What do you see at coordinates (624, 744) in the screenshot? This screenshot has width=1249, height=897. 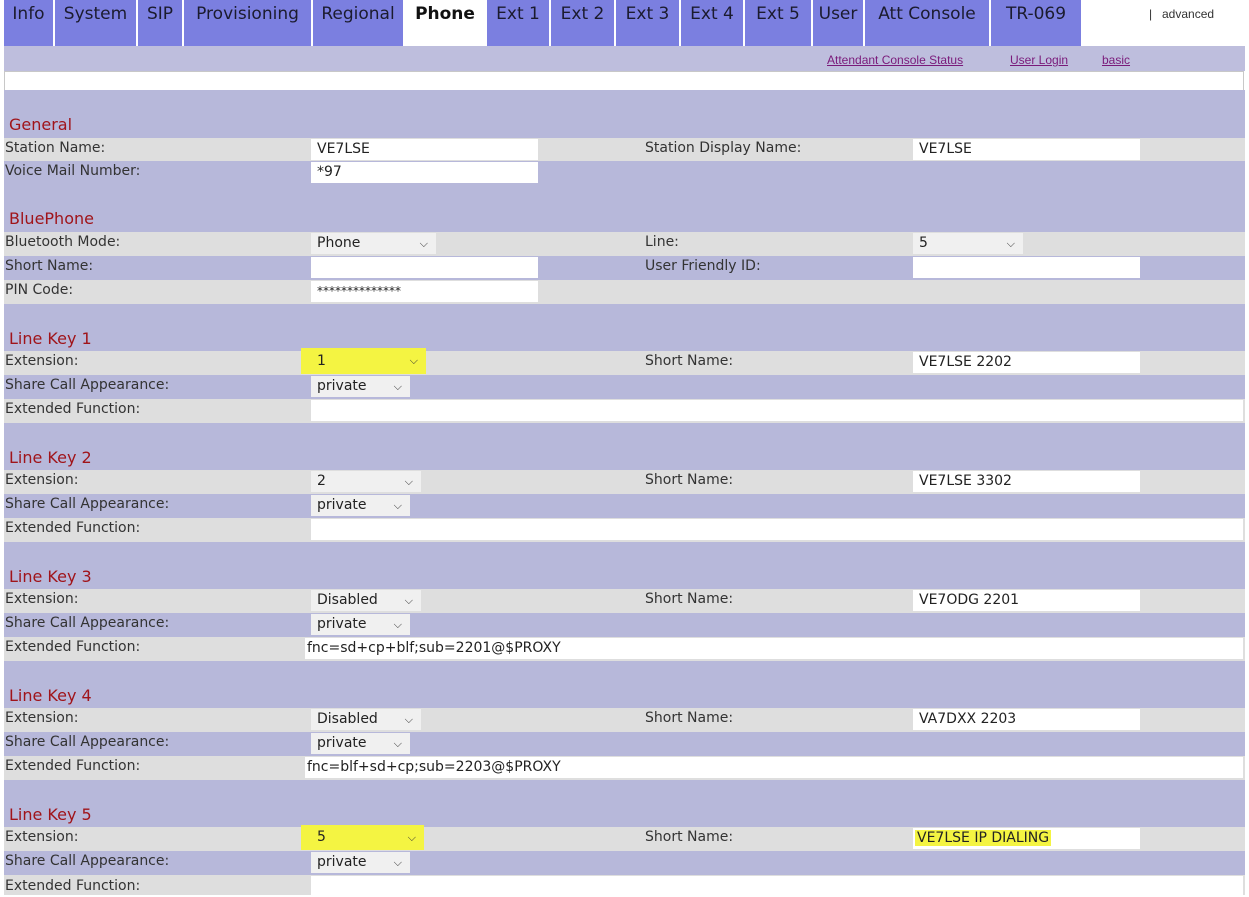 I see `row-lk4-share: Share Call Appearance: private ⌵` at bounding box center [624, 744].